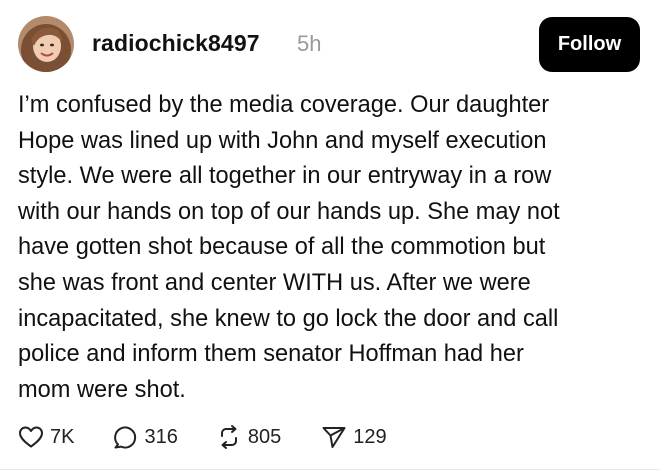  Describe the element at coordinates (309, 43) in the screenshot. I see `post-timestamp: 5h` at that location.